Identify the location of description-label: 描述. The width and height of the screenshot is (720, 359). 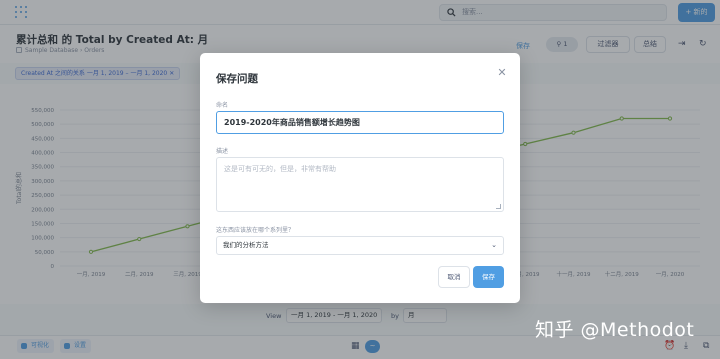
(222, 151).